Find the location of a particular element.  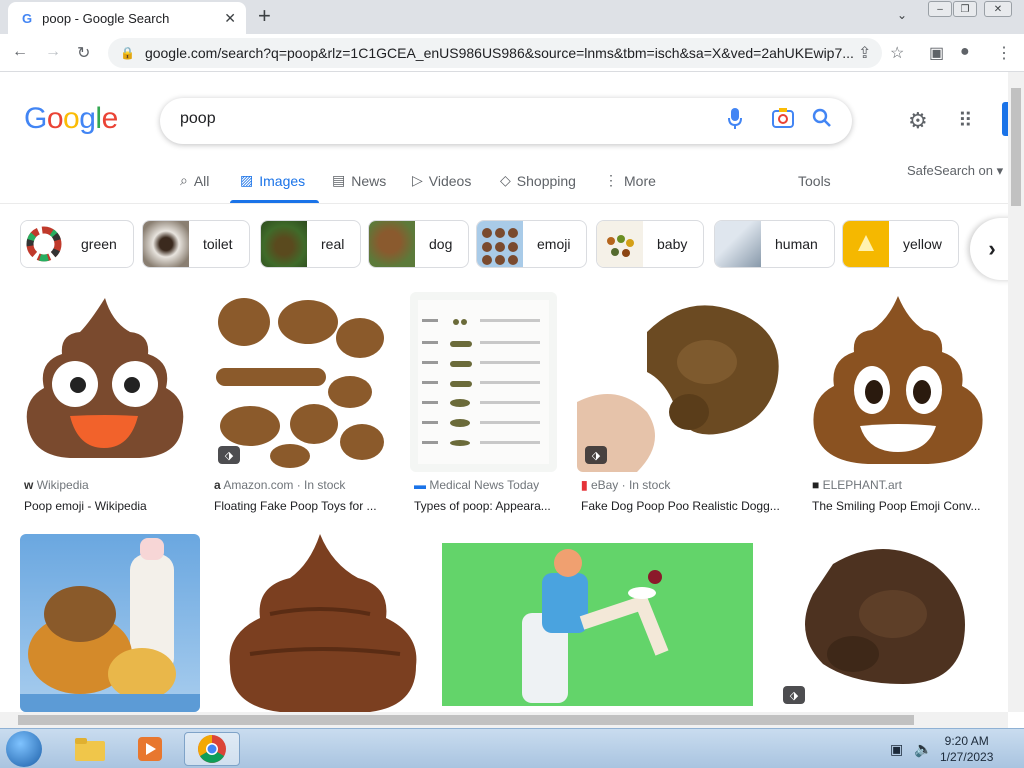

new-tab-icon: + is located at coordinates (264, 16).